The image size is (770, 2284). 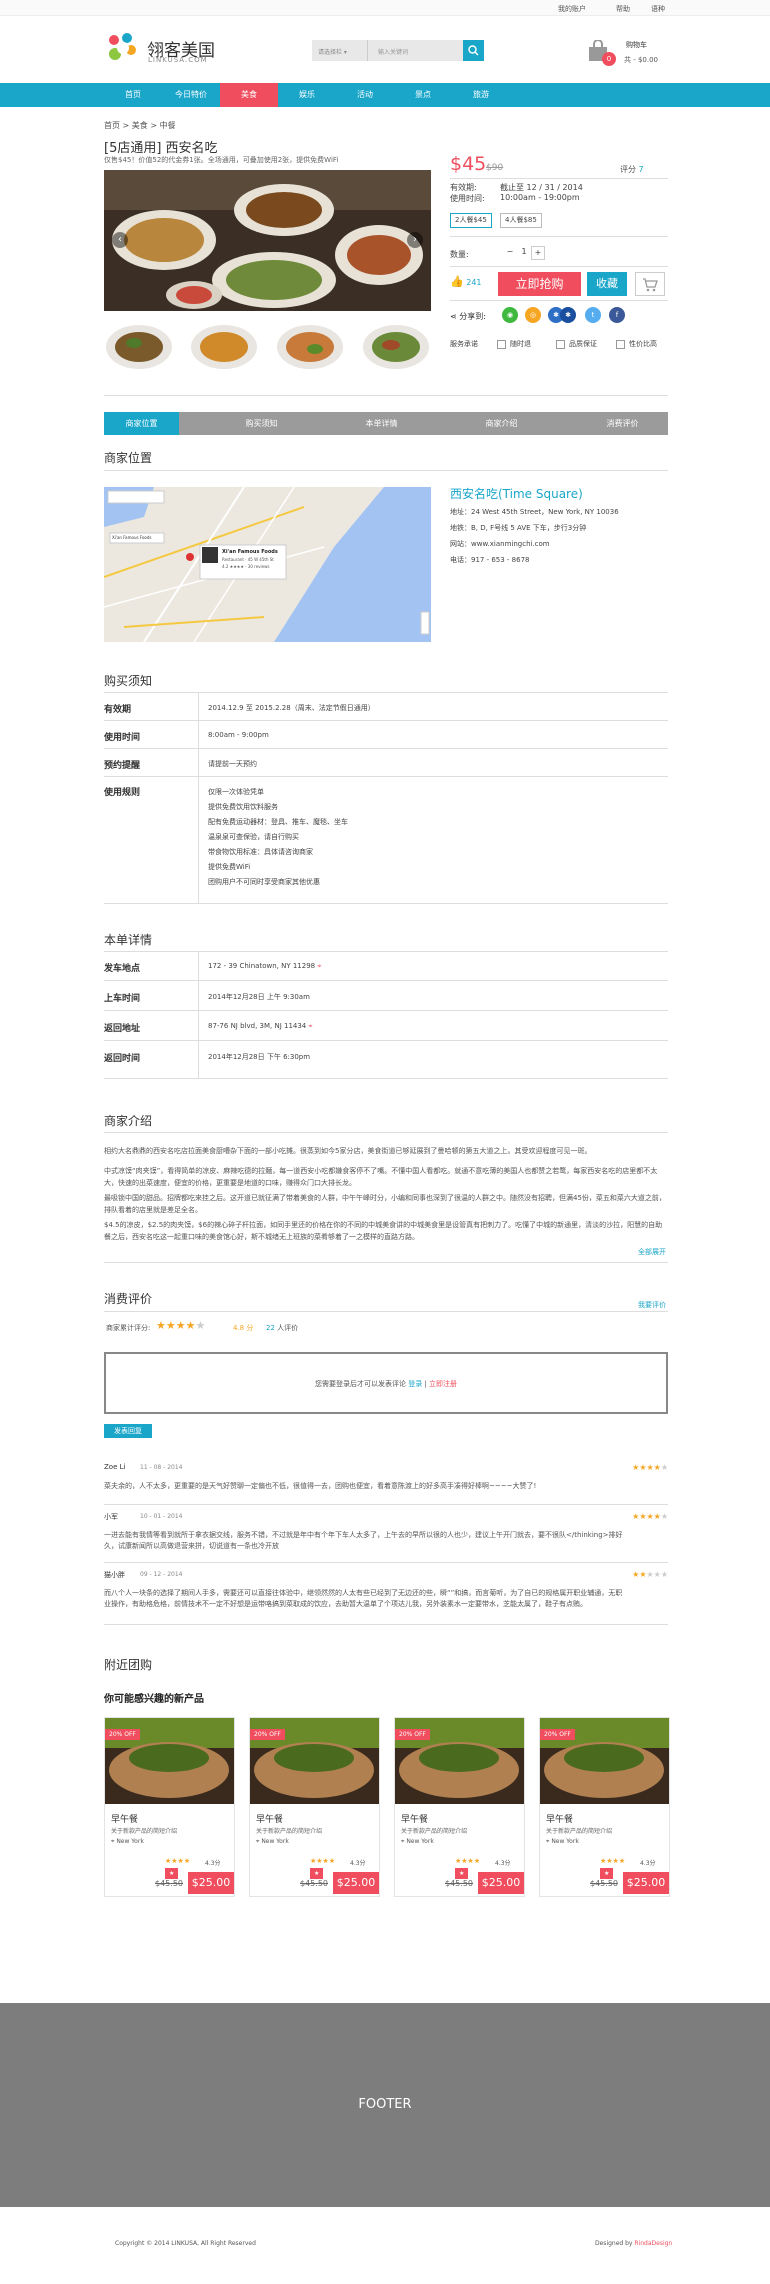 What do you see at coordinates (572, 9) in the screenshot?
I see `account-link: 我的账户` at bounding box center [572, 9].